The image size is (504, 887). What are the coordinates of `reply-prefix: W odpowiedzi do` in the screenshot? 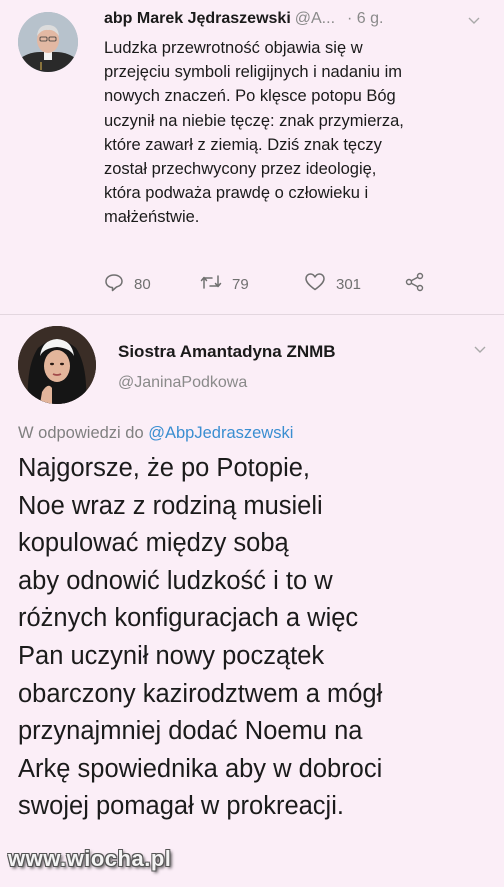 It's located at (81, 433).